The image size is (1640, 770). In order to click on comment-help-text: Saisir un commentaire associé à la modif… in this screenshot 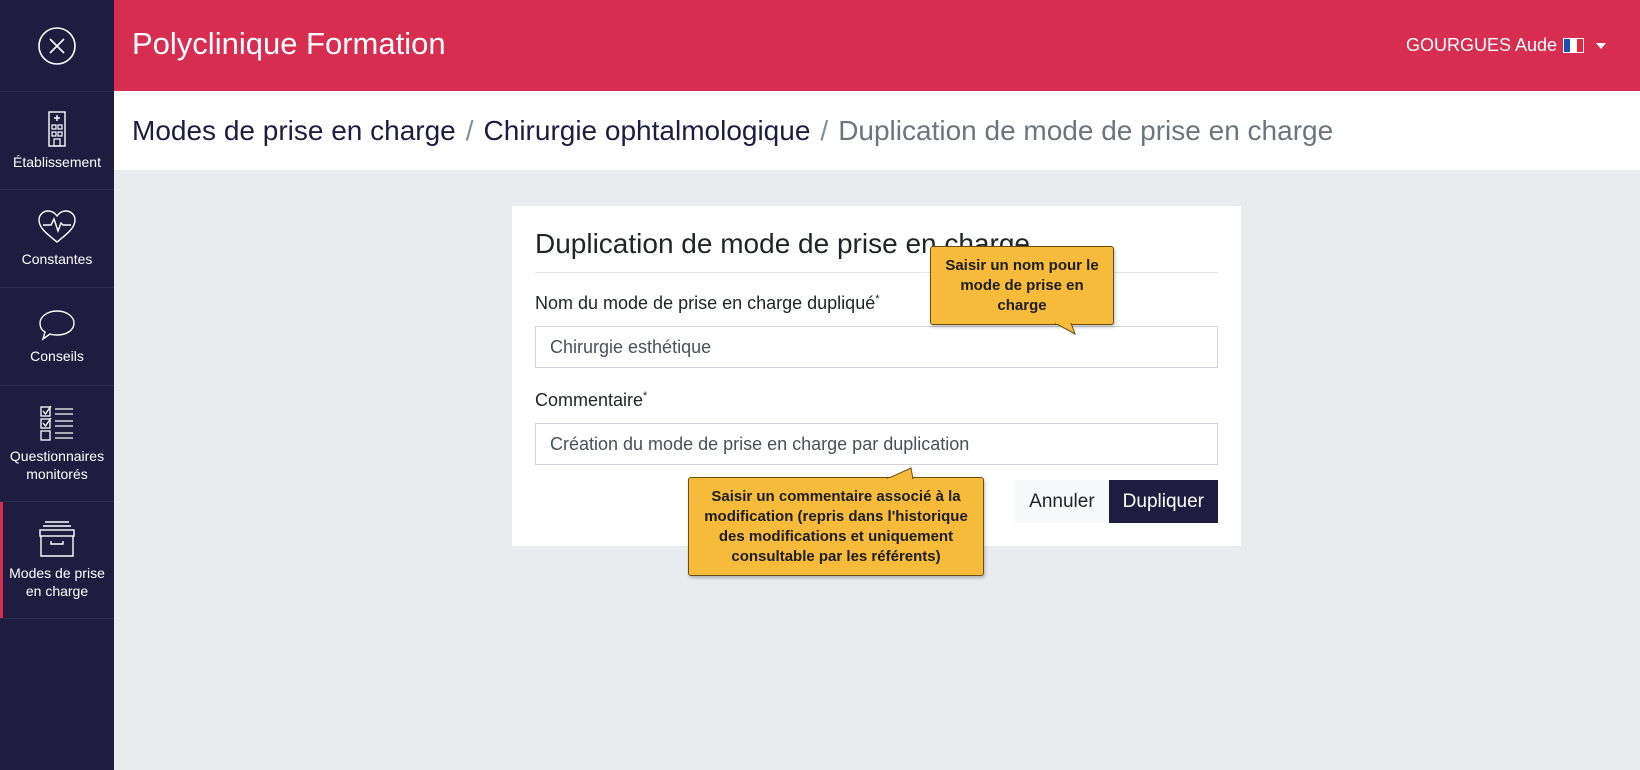, I will do `click(836, 526)`.